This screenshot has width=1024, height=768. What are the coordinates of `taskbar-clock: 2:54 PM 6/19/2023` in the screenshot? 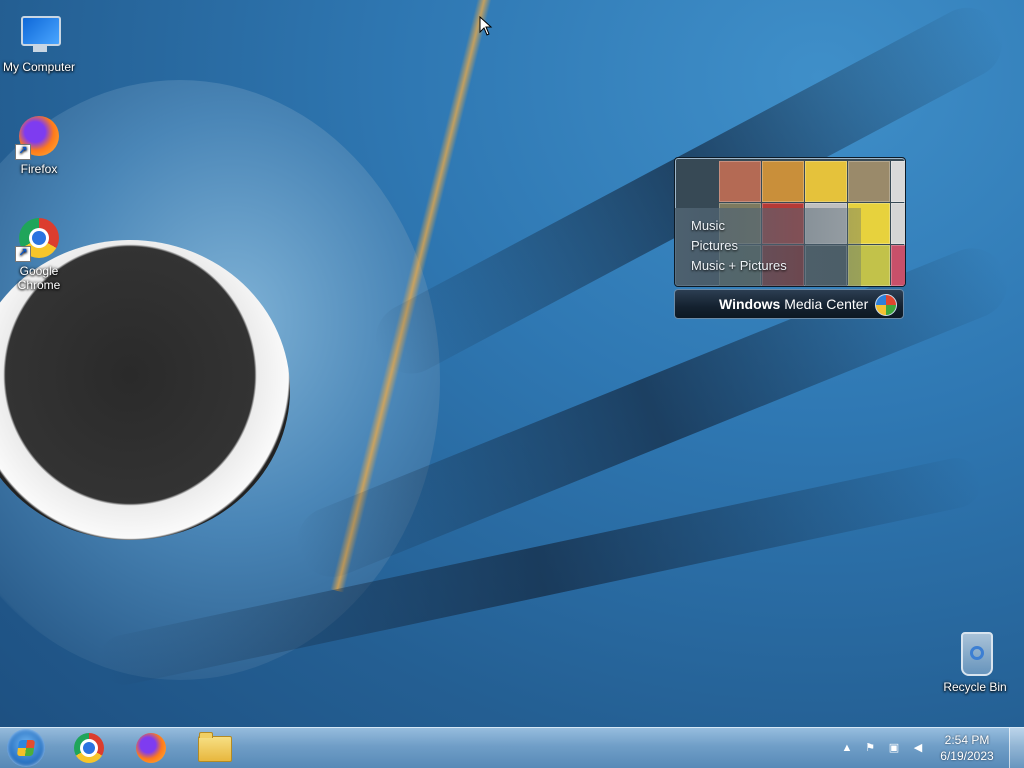 It's located at (967, 748).